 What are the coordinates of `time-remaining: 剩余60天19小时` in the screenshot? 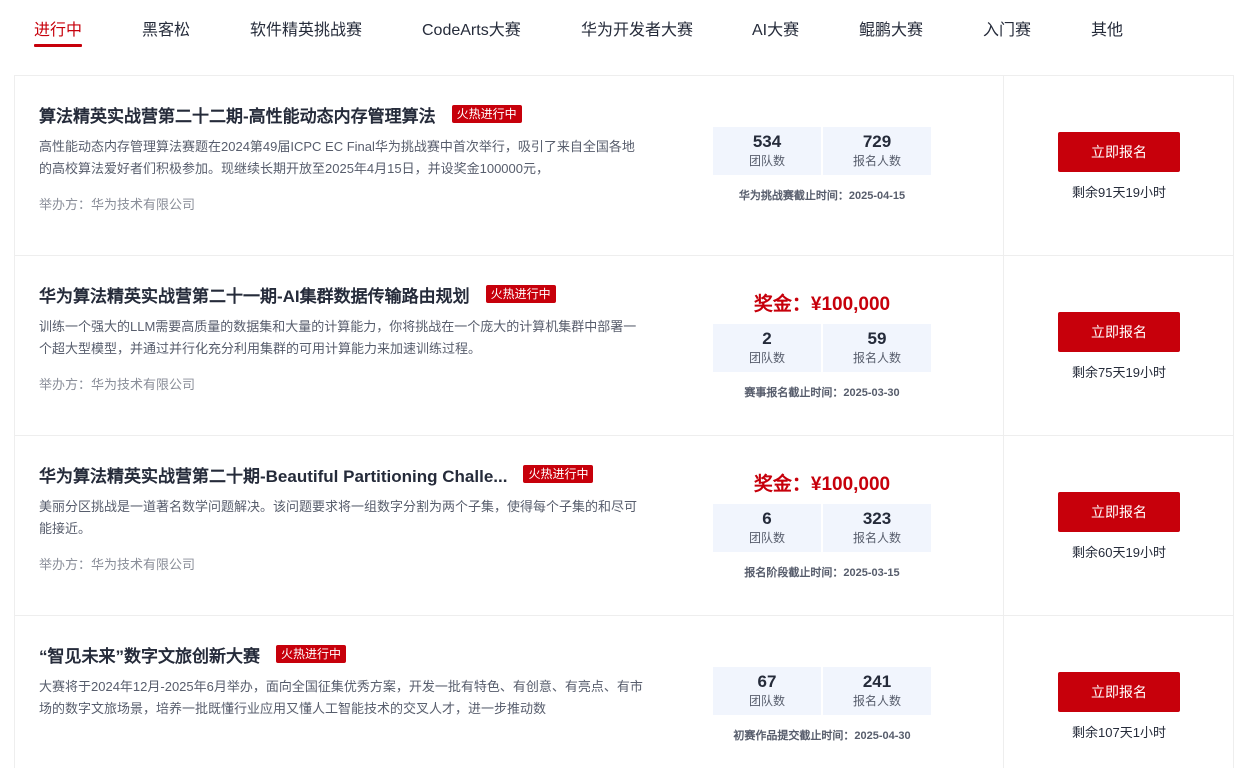 It's located at (1119, 552).